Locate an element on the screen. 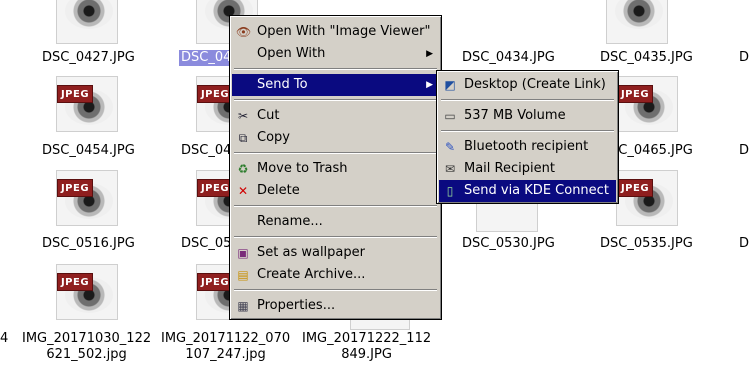  menu-item-label: Open With "Image Viewer" is located at coordinates (344, 31).